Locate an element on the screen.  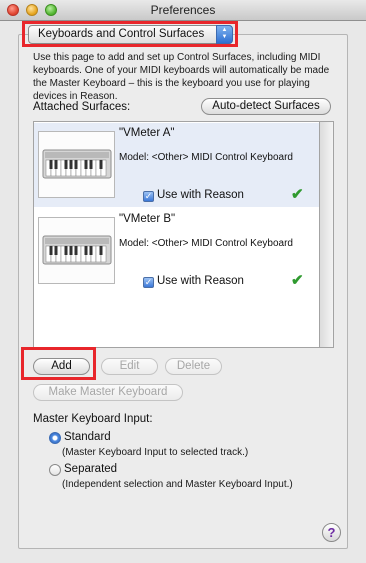
auto-detect-surfaces-button: Auto-detect Surfaces is located at coordinates (266, 106).